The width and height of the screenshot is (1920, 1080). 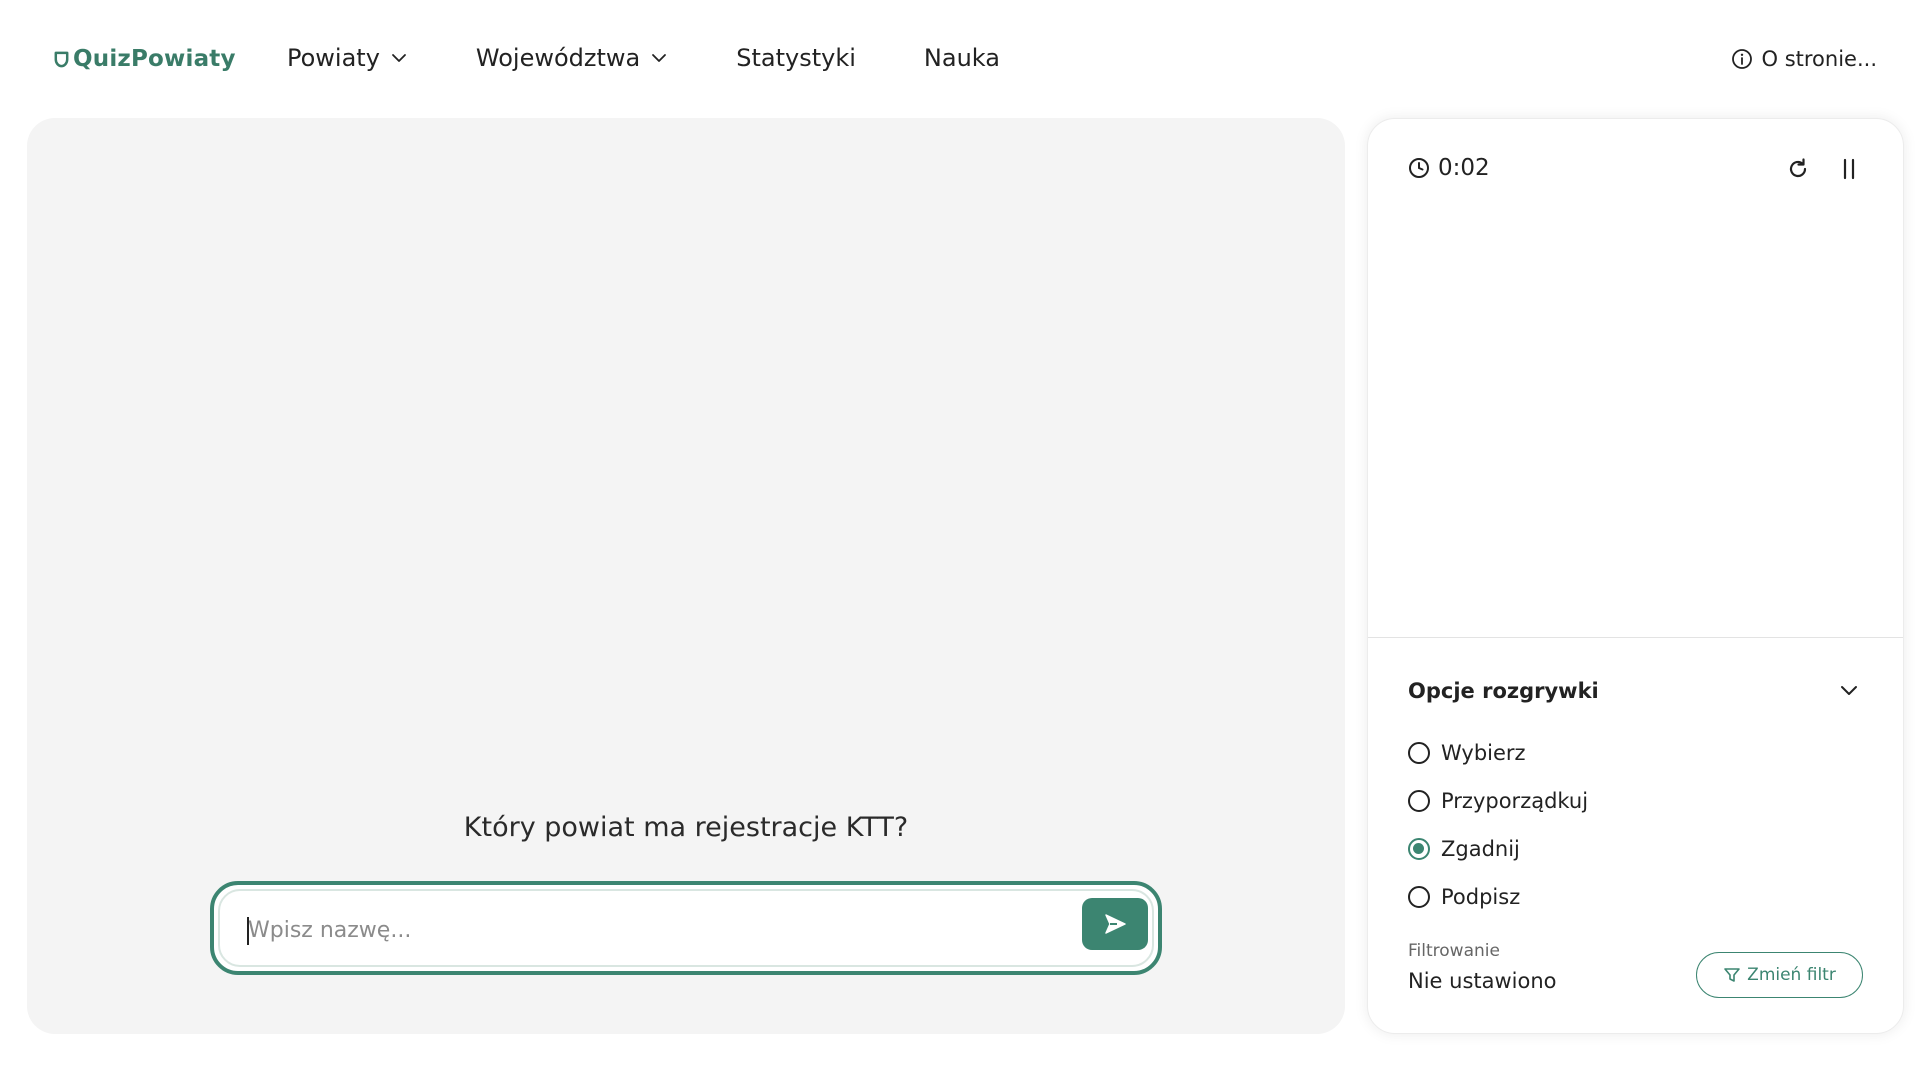 I want to click on mode-label: Podpisz, so click(x=1481, y=897).